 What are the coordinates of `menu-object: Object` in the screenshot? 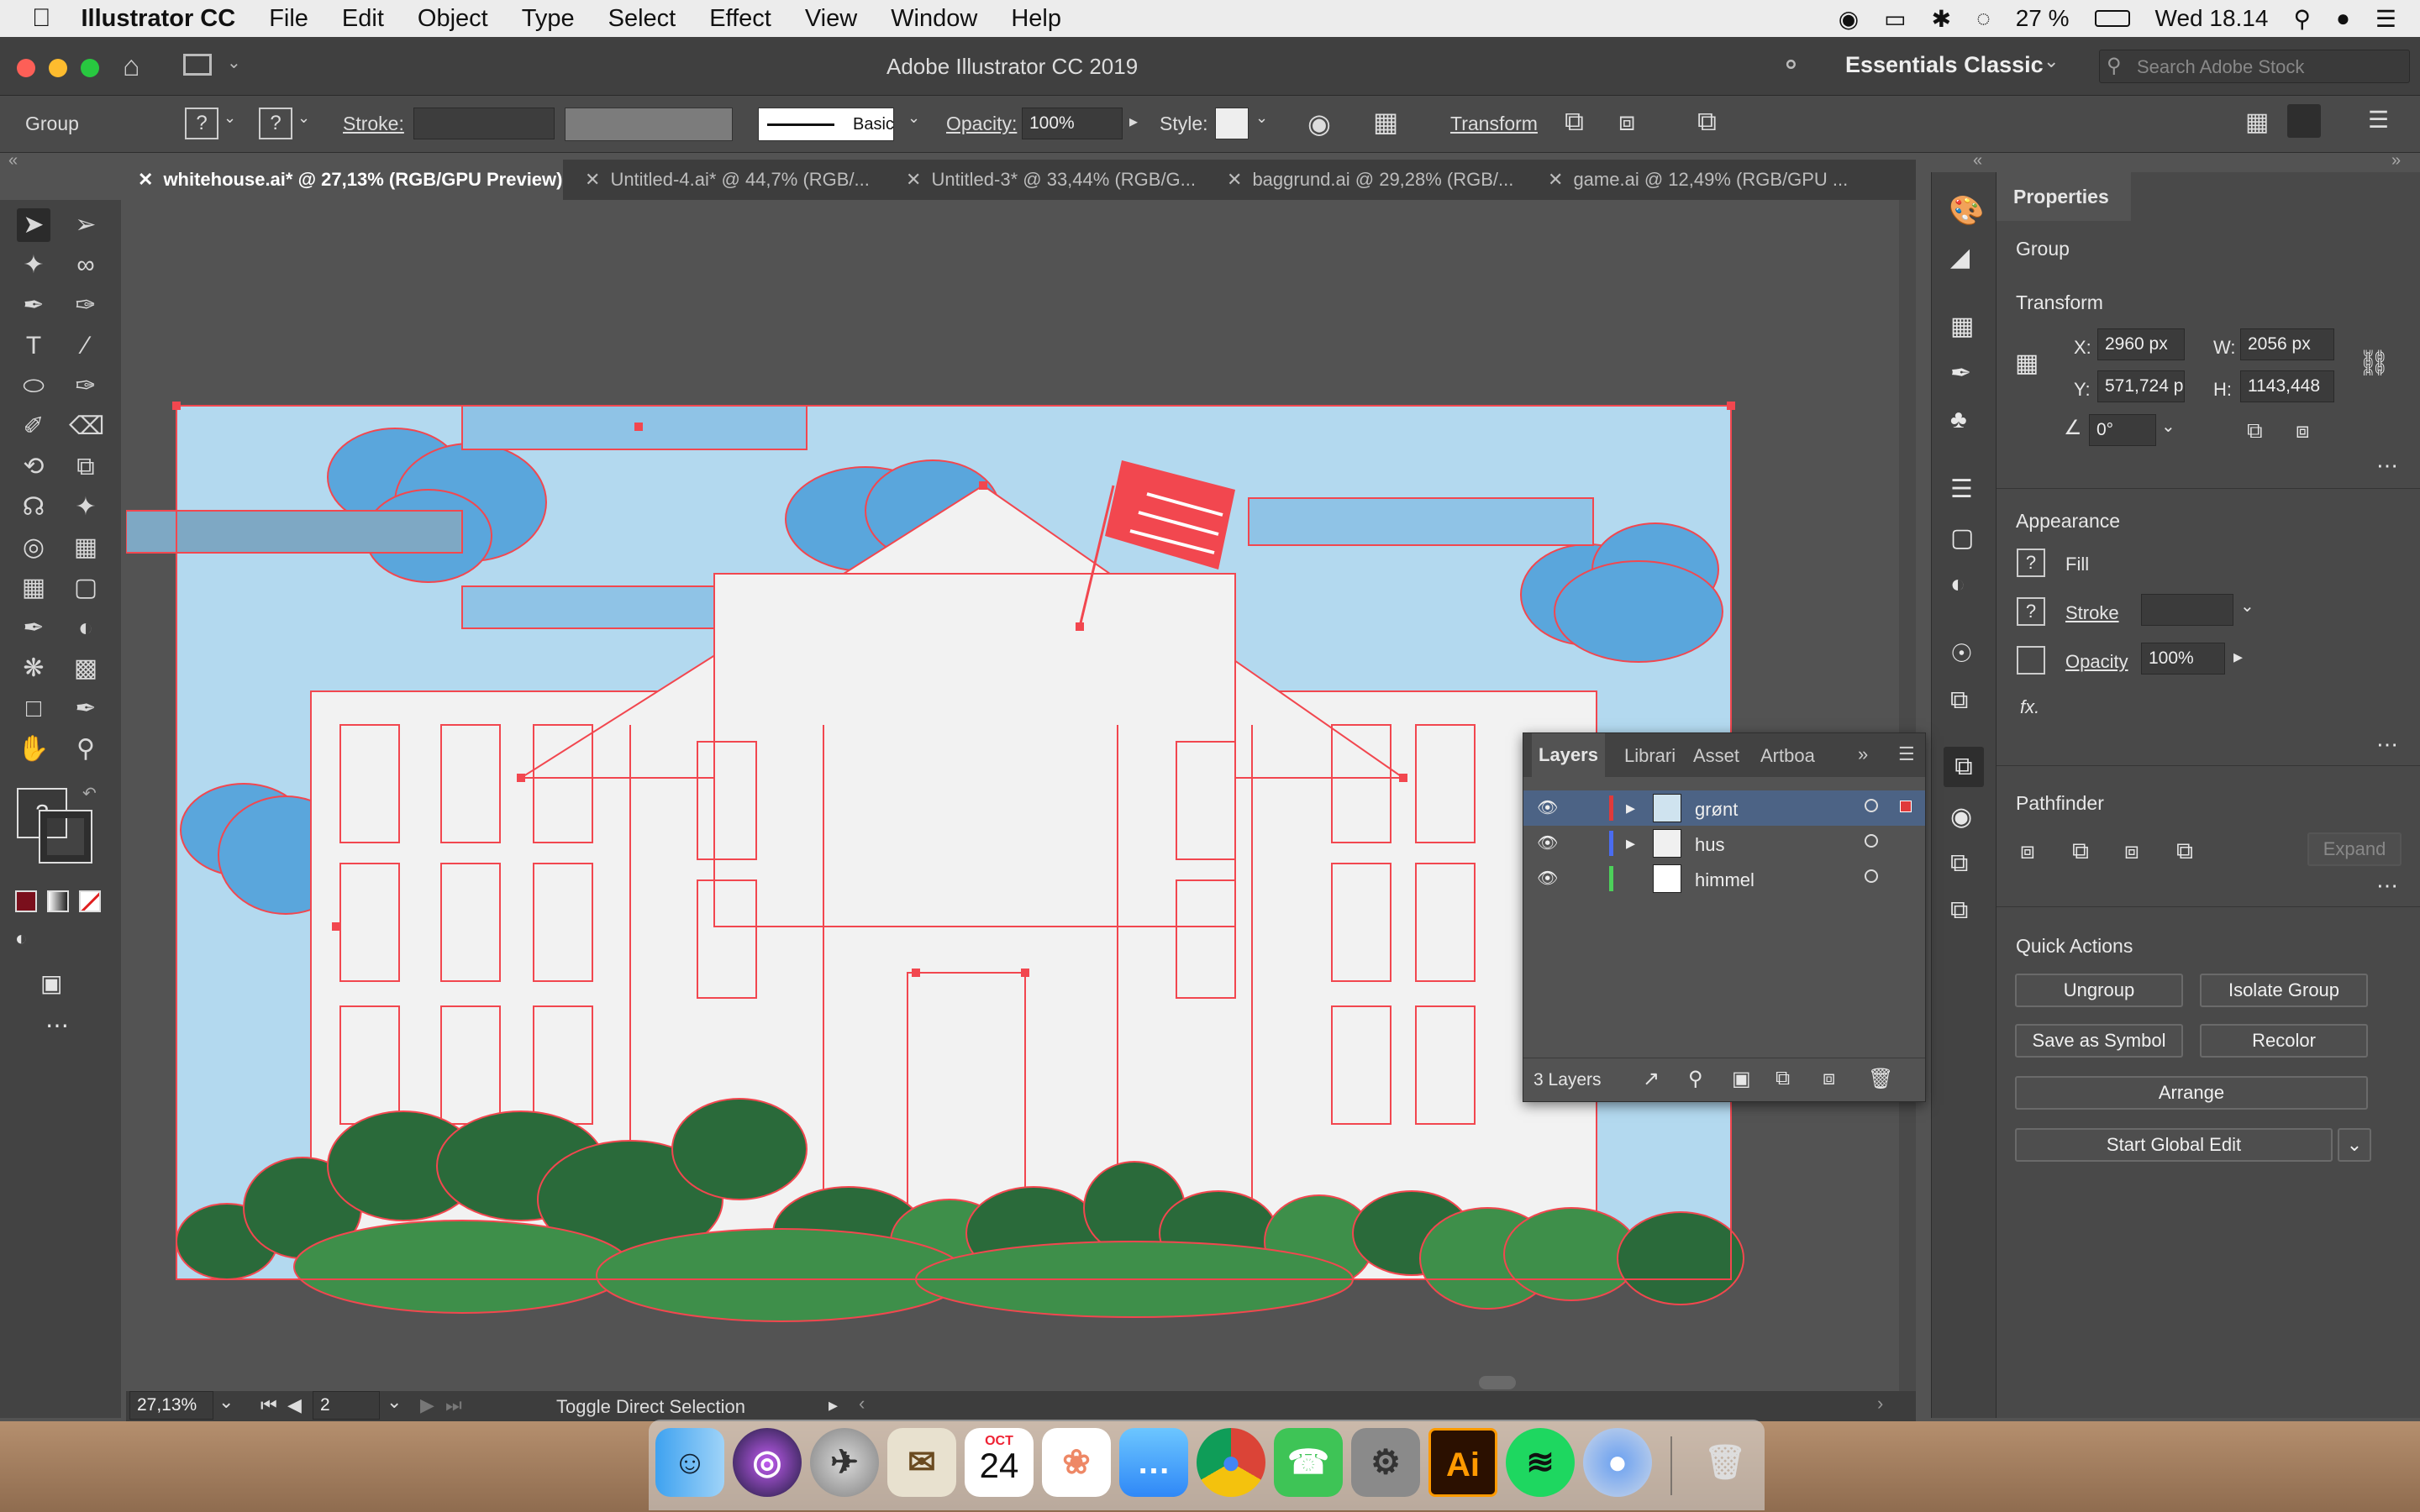 It's located at (453, 19).